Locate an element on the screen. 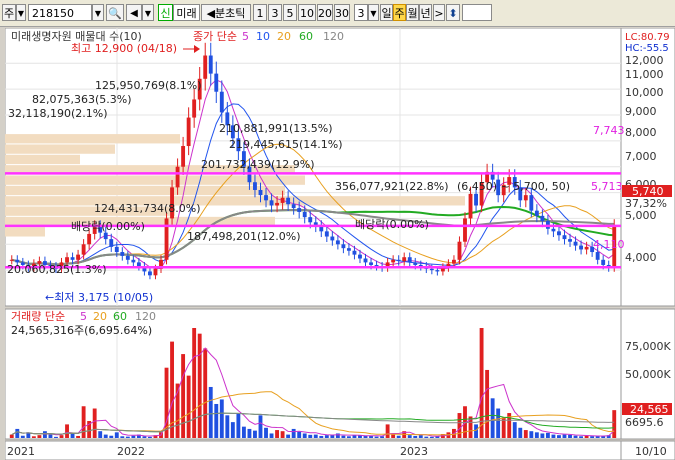 The image size is (675, 460). interval-20-button: 20 is located at coordinates (325, 12).